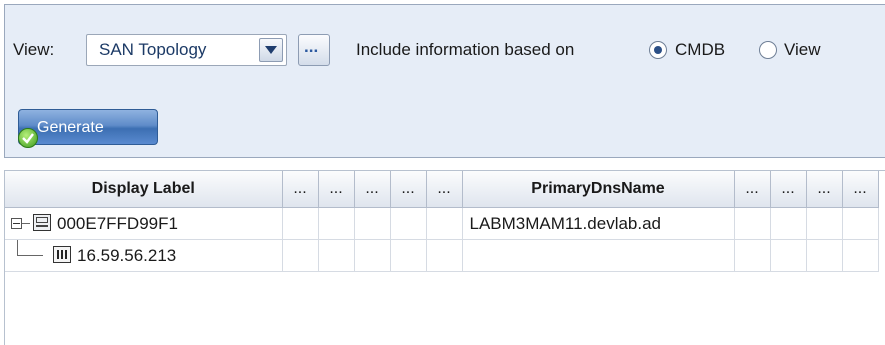 Image resolution: width=885 pixels, height=345 pixels. I want to click on generate-button: Generate, so click(88, 128).